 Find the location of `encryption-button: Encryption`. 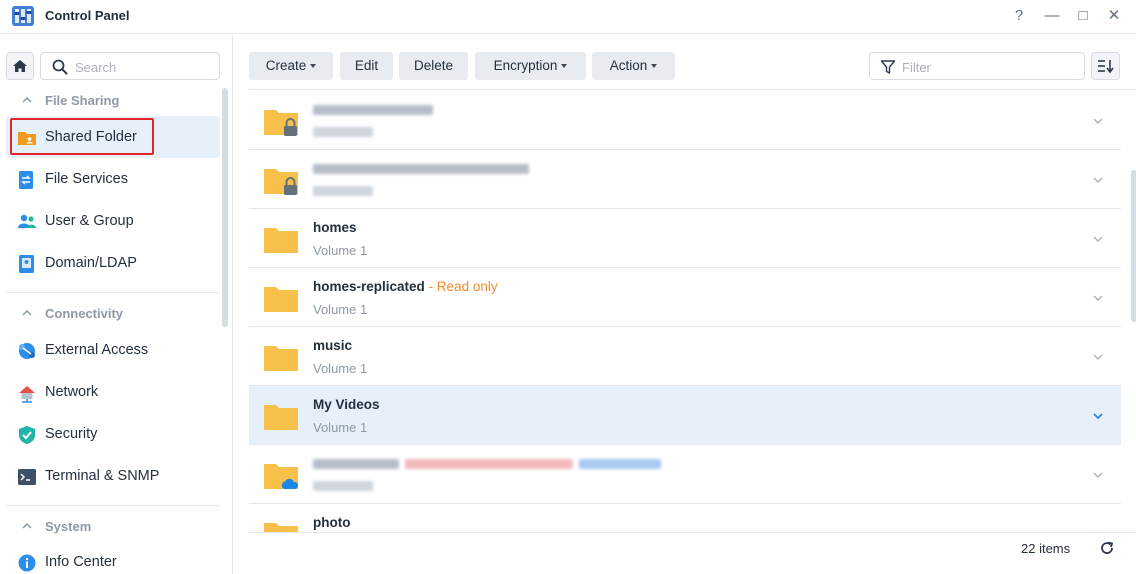

encryption-button: Encryption is located at coordinates (530, 66).